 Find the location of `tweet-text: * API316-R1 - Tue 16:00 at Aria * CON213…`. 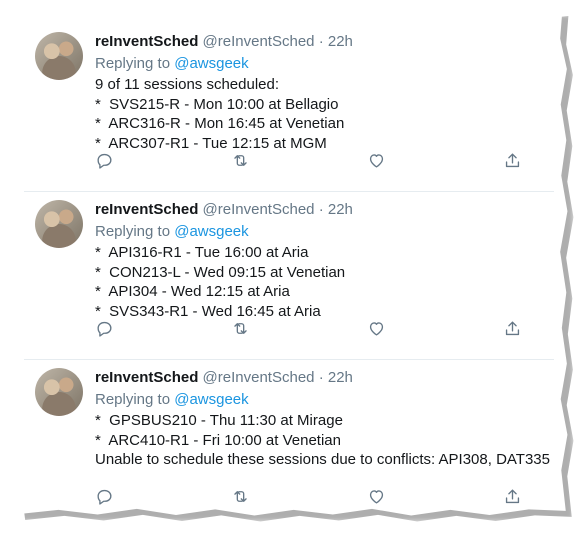

tweet-text: * API316-R1 - Tue 16:00 at Aria * CON213… is located at coordinates (319, 282).